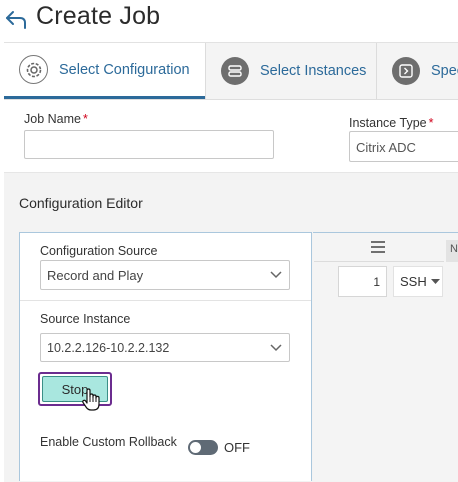 Image resolution: width=458 pixels, height=482 pixels. I want to click on specify-icon, so click(406, 71).